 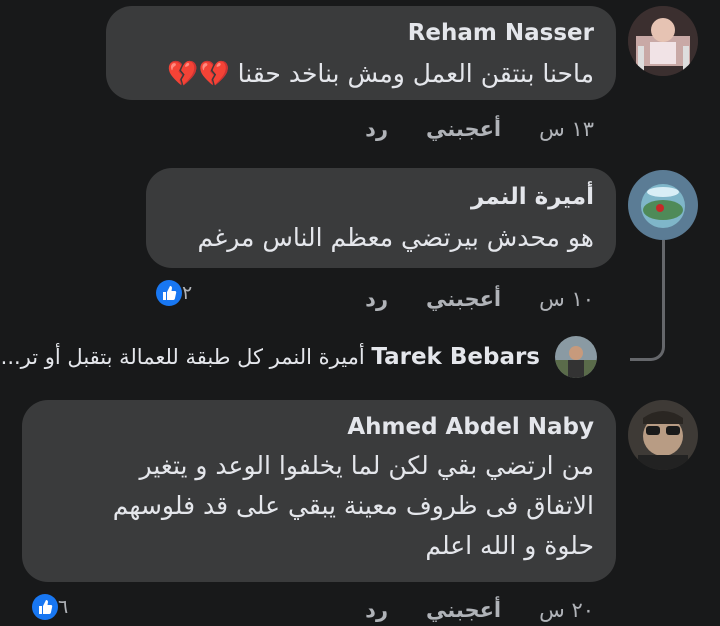 What do you see at coordinates (566, 129) in the screenshot?
I see `comment-time: ١٣ س` at bounding box center [566, 129].